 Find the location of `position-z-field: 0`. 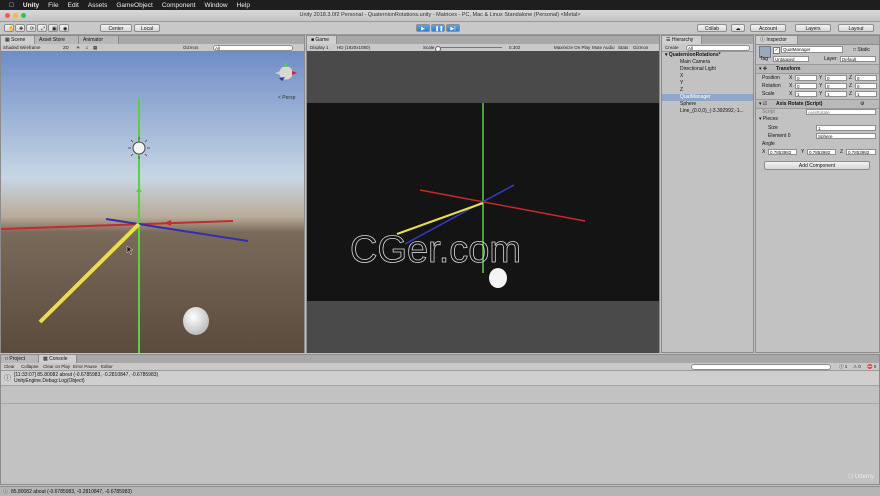

position-z-field: 0 is located at coordinates (866, 77).